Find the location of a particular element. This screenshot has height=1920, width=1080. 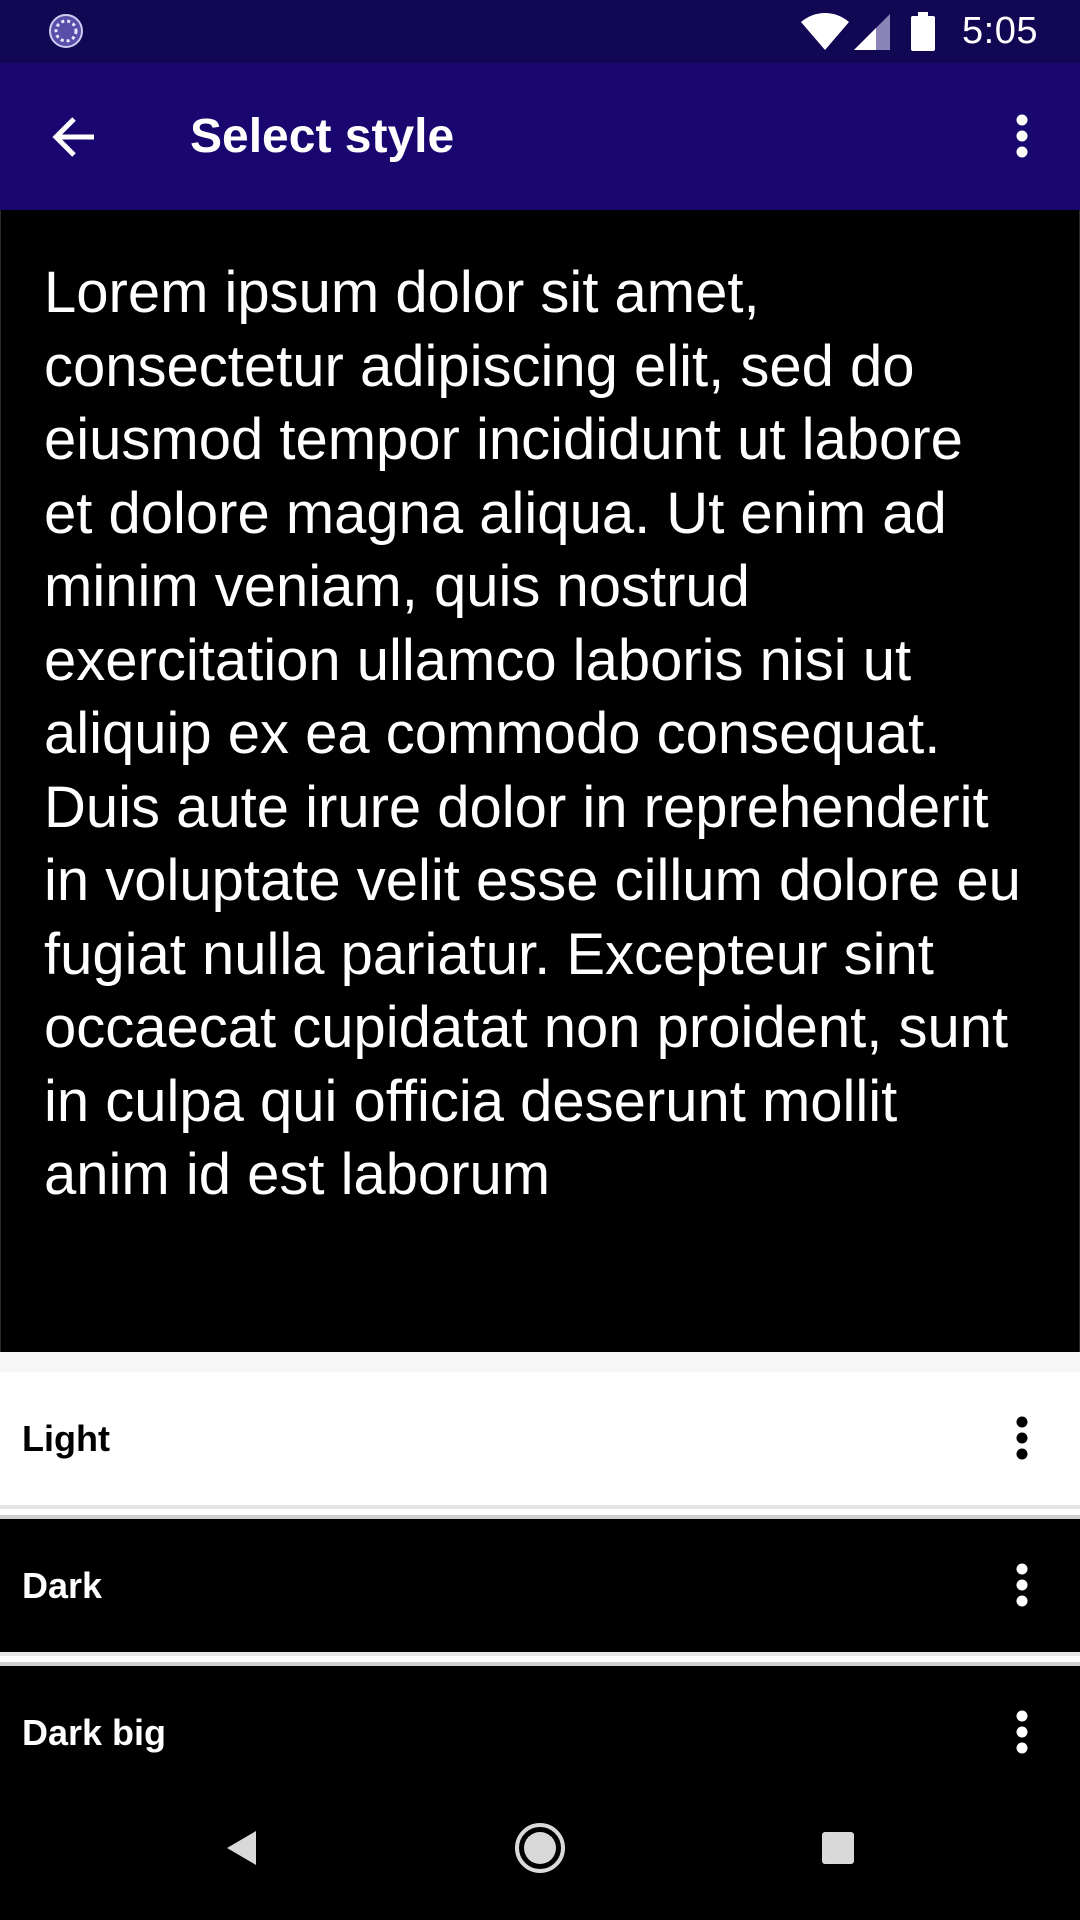

style-item-label: Dark is located at coordinates (62, 1585).